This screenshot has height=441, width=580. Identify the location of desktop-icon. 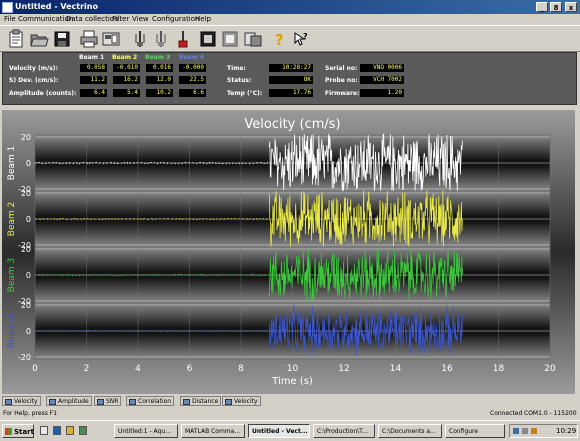
(44, 430).